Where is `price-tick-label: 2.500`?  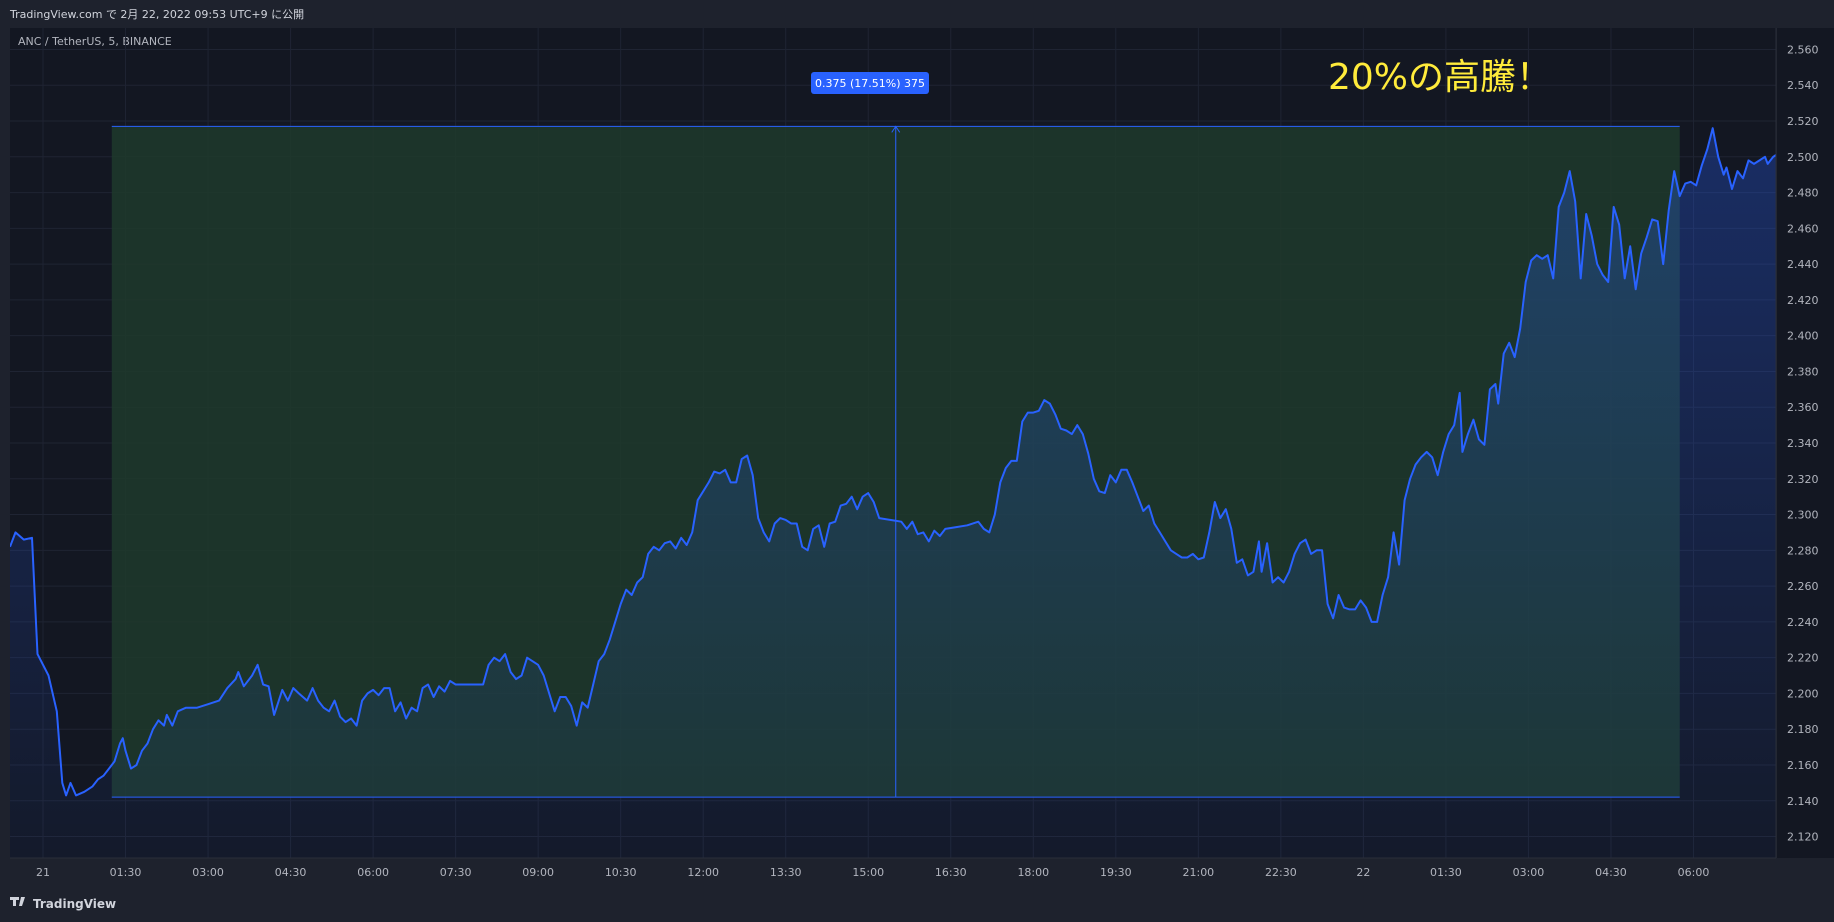 price-tick-label: 2.500 is located at coordinates (1803, 157).